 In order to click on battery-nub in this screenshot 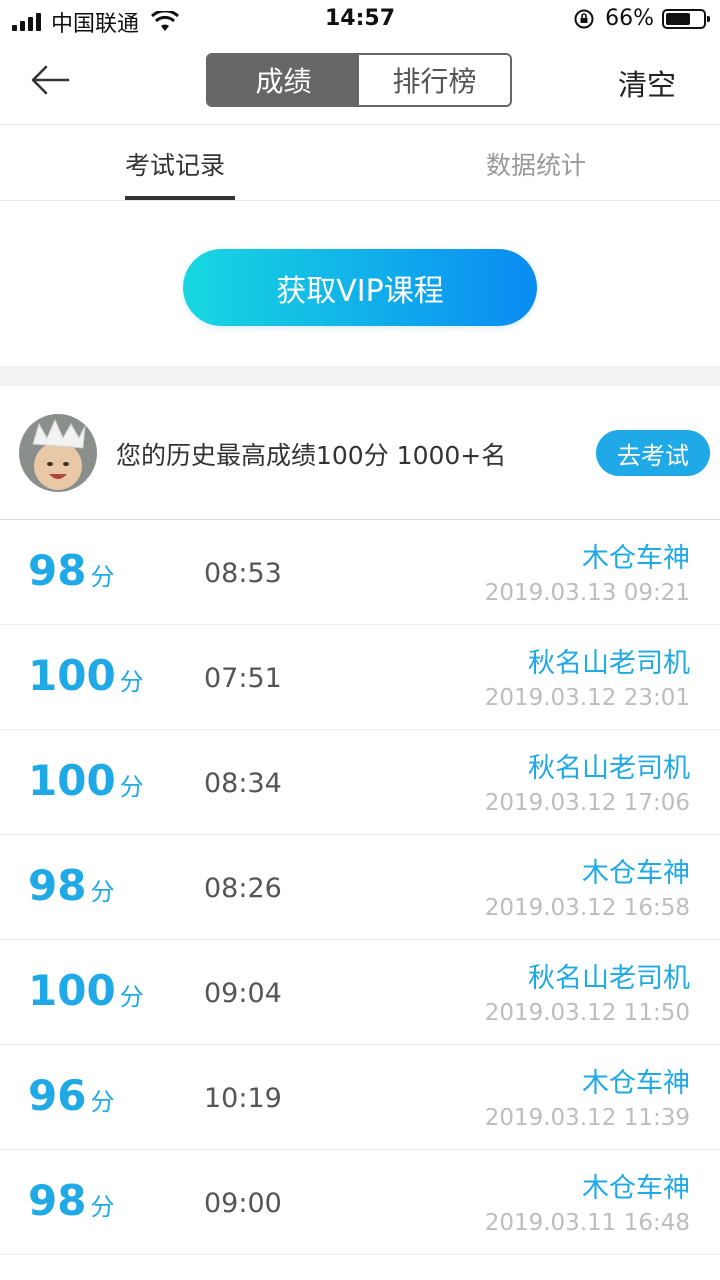, I will do `click(708, 18)`.